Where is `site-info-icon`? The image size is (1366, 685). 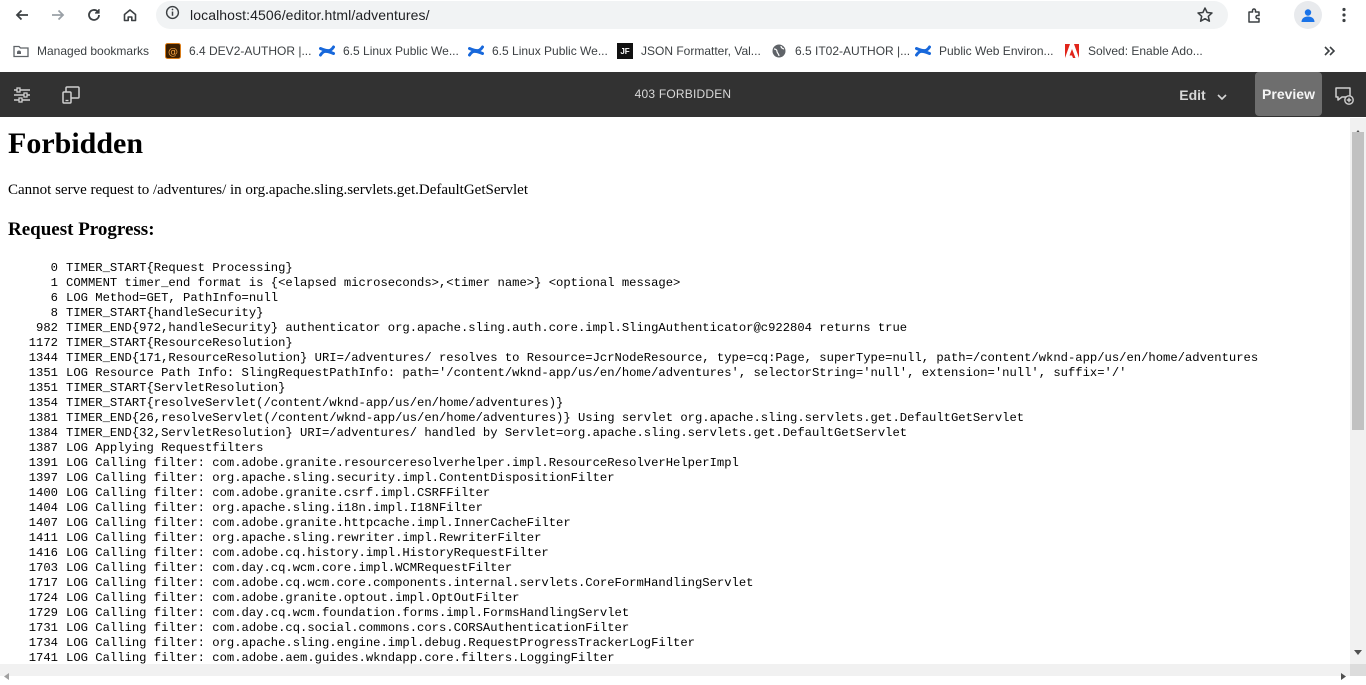 site-info-icon is located at coordinates (172, 15).